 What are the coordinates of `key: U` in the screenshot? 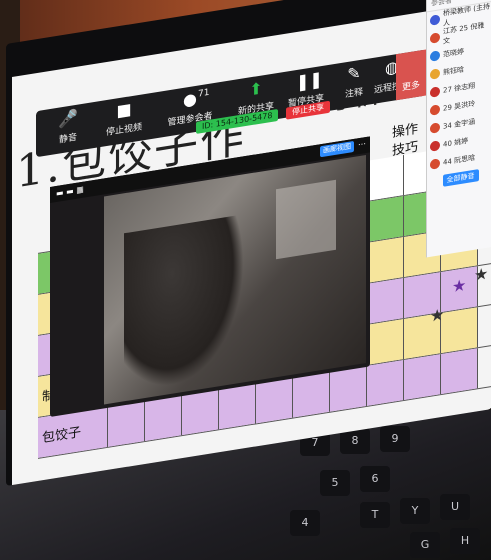 It's located at (455, 507).